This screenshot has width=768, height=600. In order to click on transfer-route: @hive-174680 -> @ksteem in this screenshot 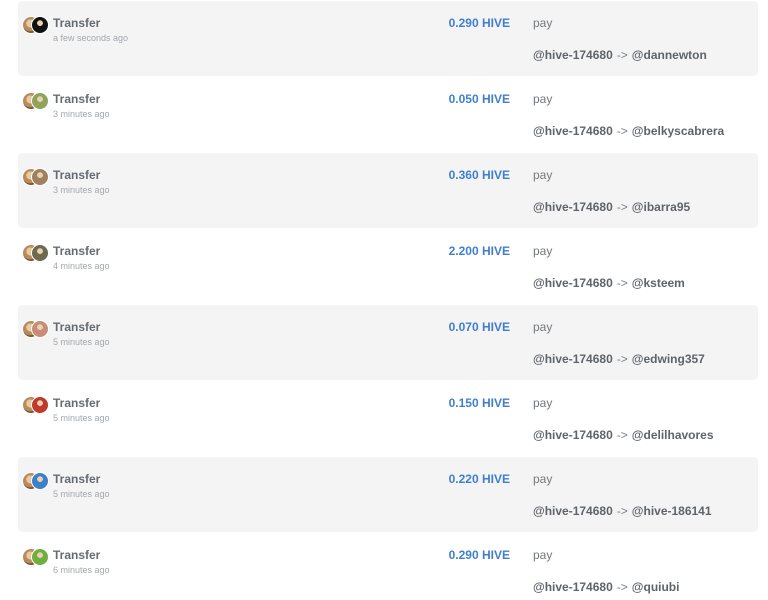, I will do `click(609, 283)`.